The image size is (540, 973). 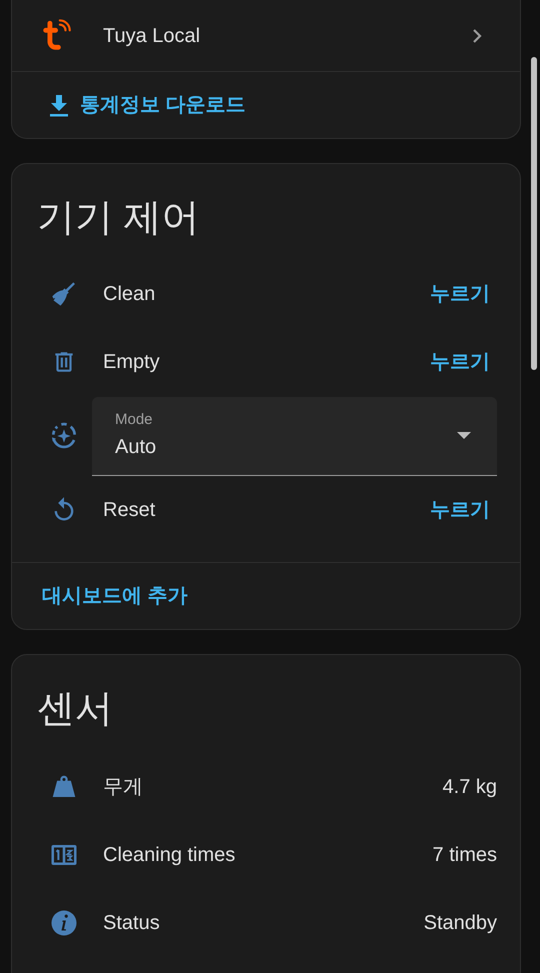 I want to click on sensor-name: Cleaning times, so click(x=169, y=855).